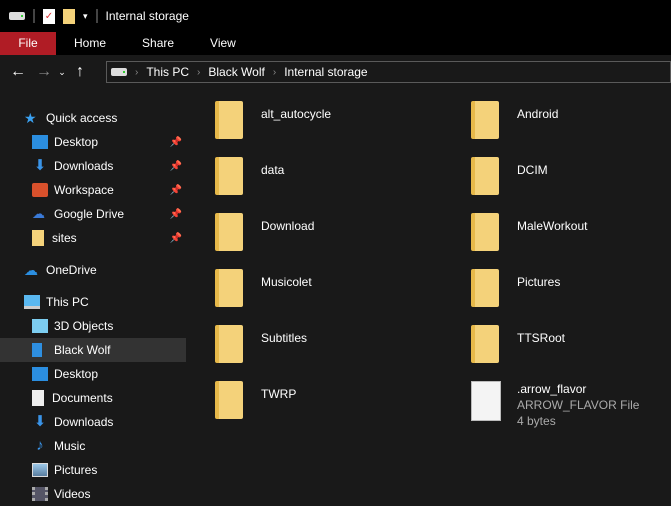 The height and width of the screenshot is (506, 671). Describe the element at coordinates (82, 398) in the screenshot. I see `nav-label: Documents` at that location.